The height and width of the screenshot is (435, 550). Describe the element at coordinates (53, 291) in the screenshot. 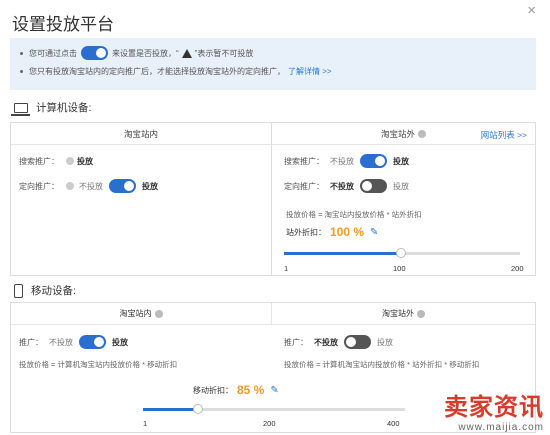

I see `mobile-heading-text: 移动设备:` at that location.